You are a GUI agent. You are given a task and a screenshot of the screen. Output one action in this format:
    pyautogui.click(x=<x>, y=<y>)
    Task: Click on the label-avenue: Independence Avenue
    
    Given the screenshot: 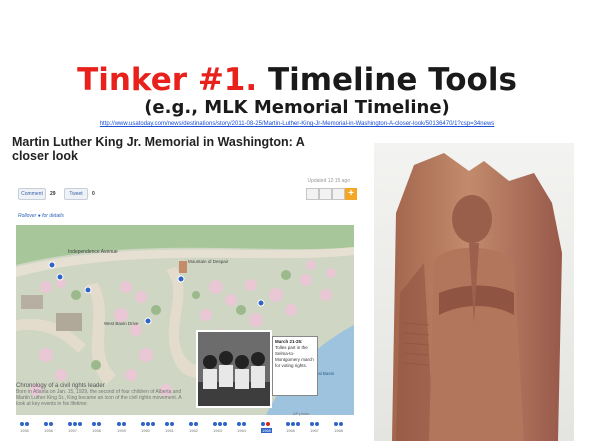 What is the action you would take?
    pyautogui.click(x=93, y=252)
    